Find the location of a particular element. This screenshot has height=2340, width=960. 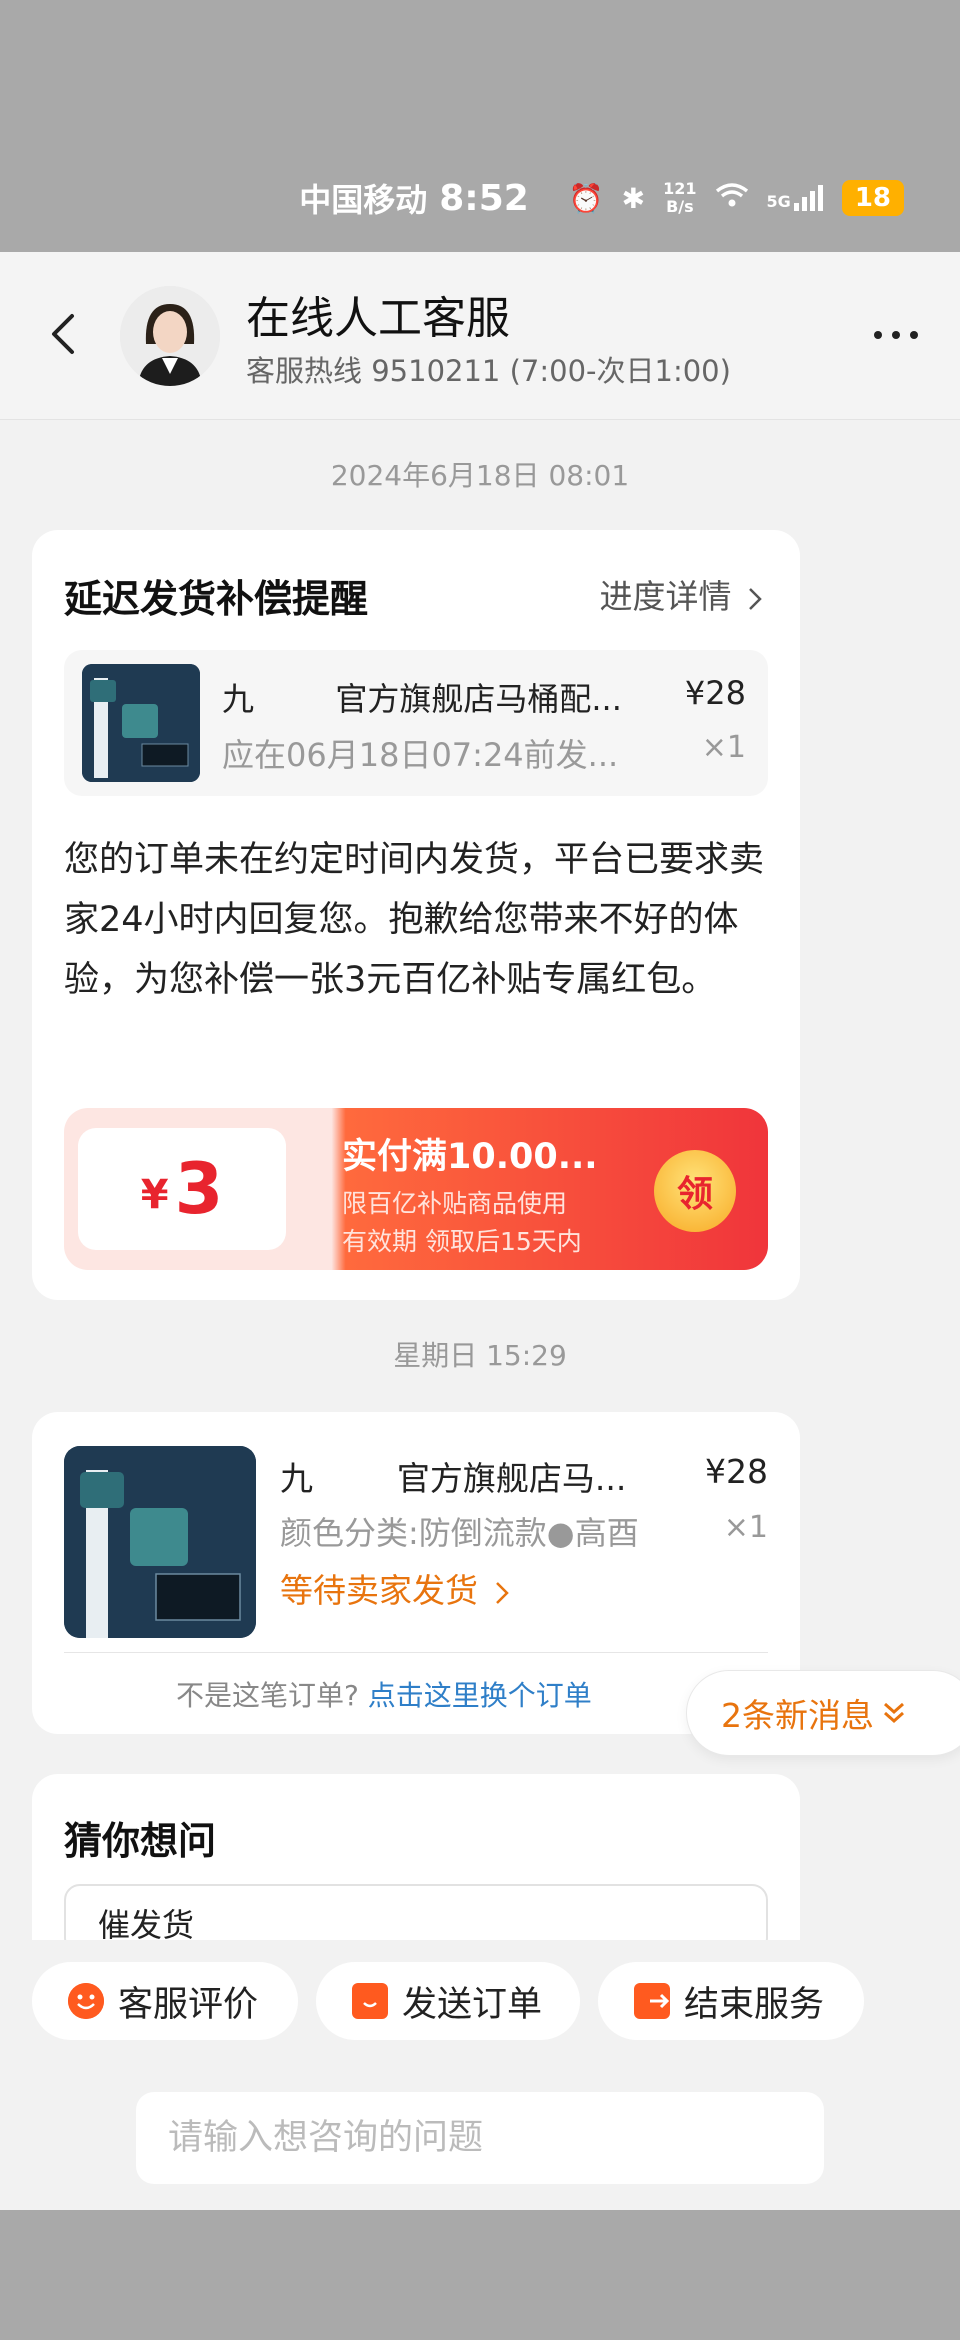

net-speed-value: 121 is located at coordinates (680, 188).